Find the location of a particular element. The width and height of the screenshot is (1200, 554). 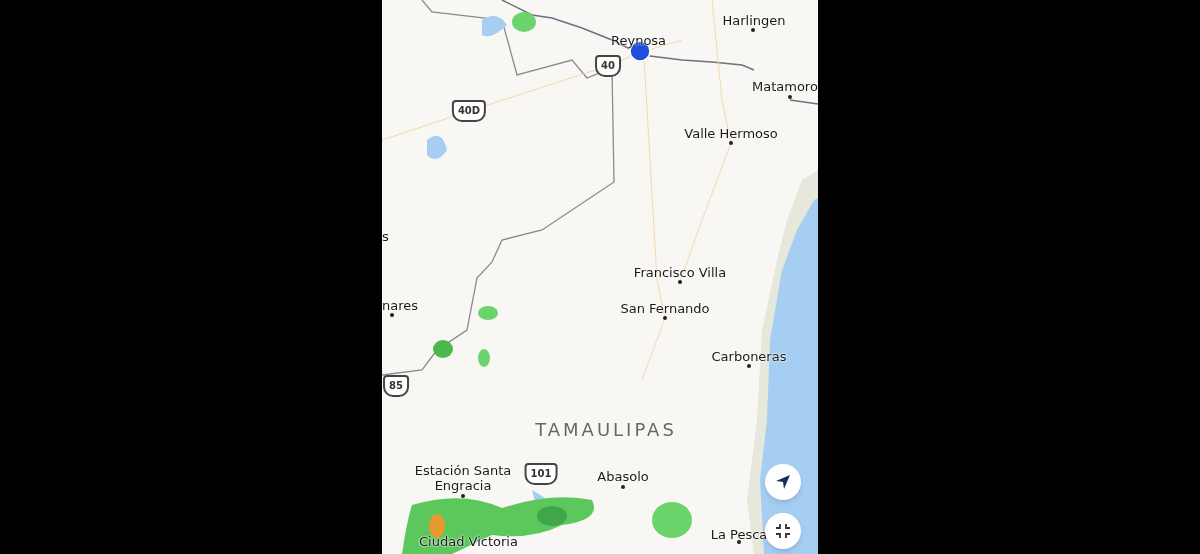

place-label: s is located at coordinates (385, 236).